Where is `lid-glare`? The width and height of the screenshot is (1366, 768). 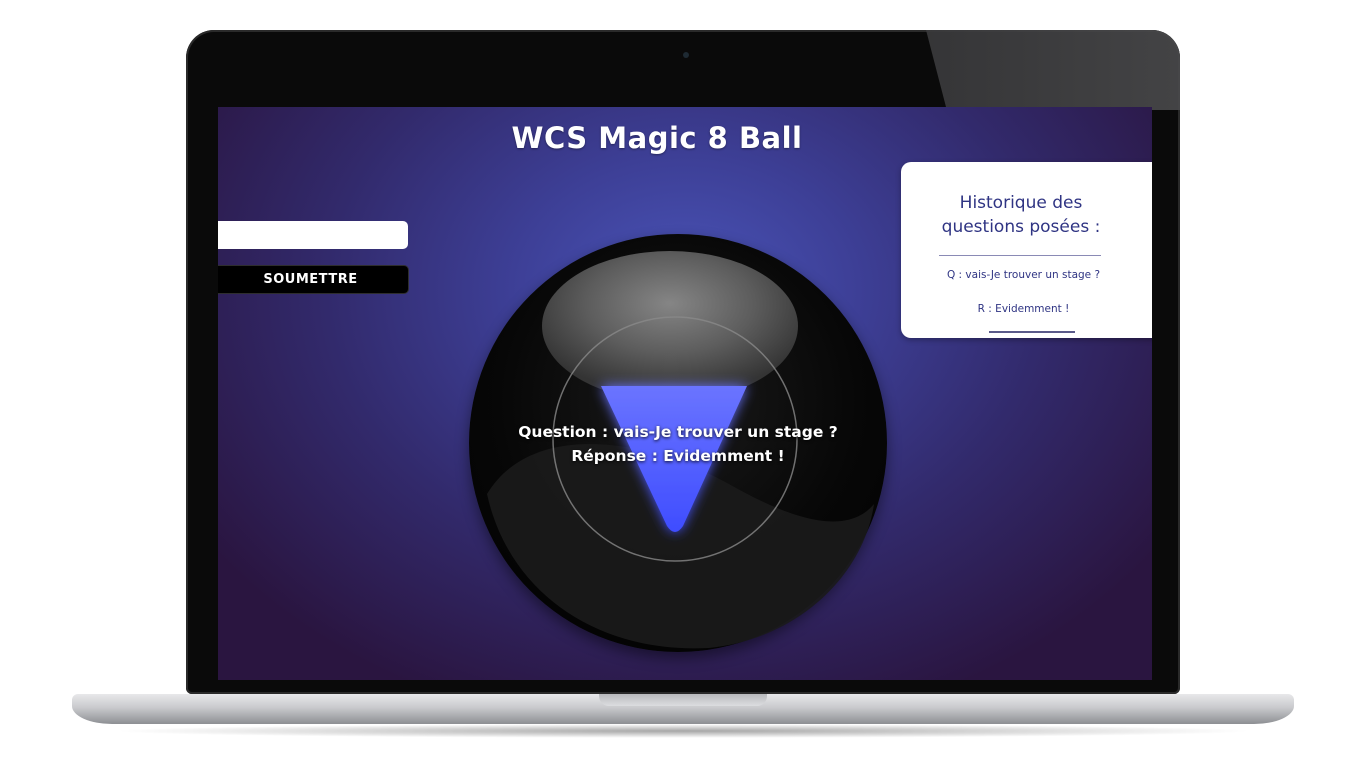
lid-glare is located at coordinates (1053, 70).